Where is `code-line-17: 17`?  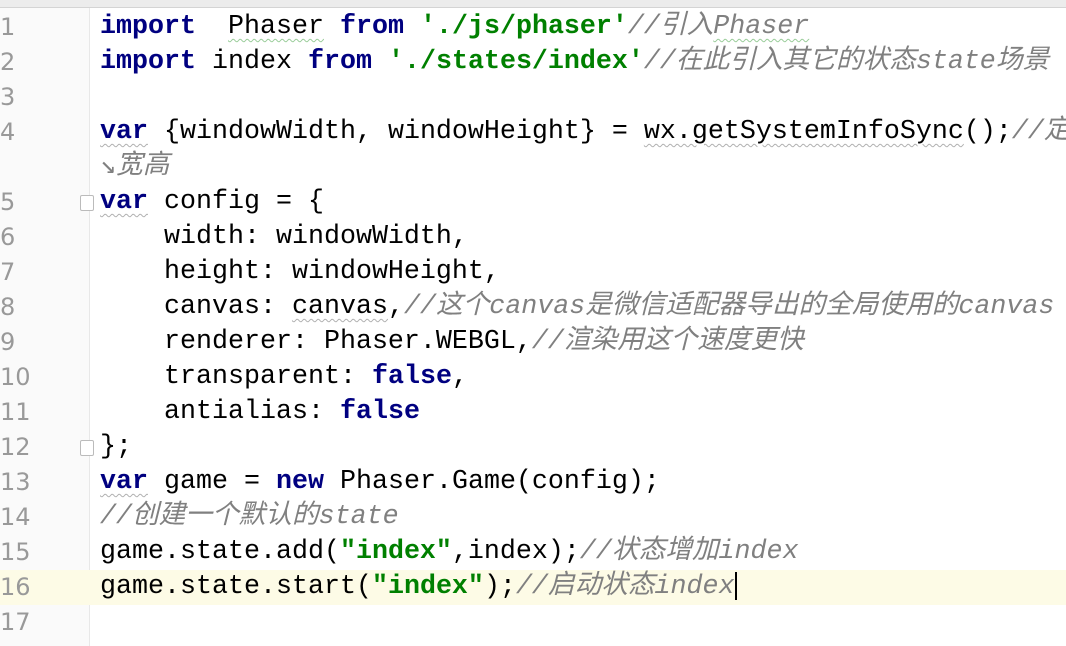
code-line-17: 17 is located at coordinates (533, 622).